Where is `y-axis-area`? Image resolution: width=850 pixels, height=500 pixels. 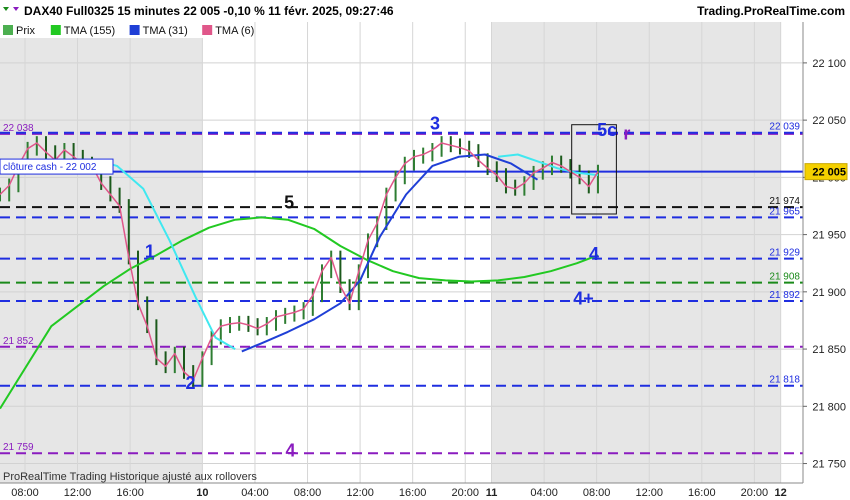
y-axis-area is located at coordinates (826, 261).